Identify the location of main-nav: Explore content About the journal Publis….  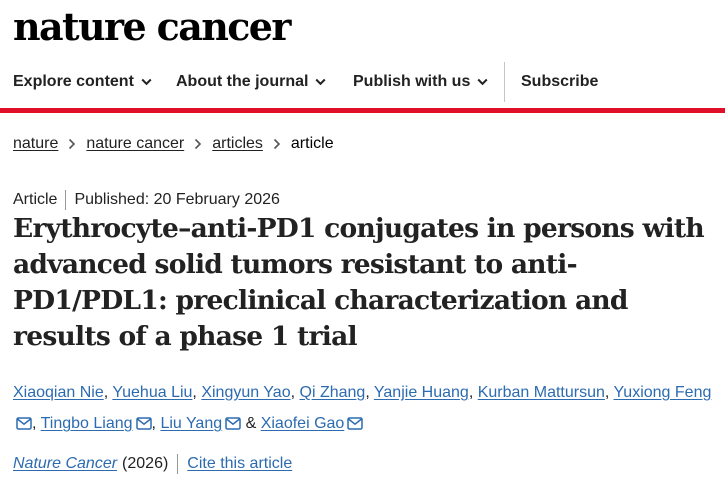
(362, 82).